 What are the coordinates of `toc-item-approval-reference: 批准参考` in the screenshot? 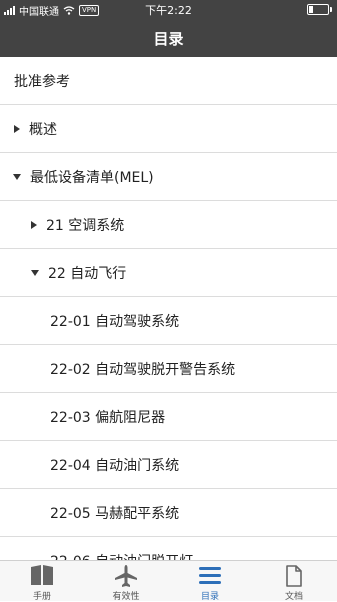 It's located at (168, 81).